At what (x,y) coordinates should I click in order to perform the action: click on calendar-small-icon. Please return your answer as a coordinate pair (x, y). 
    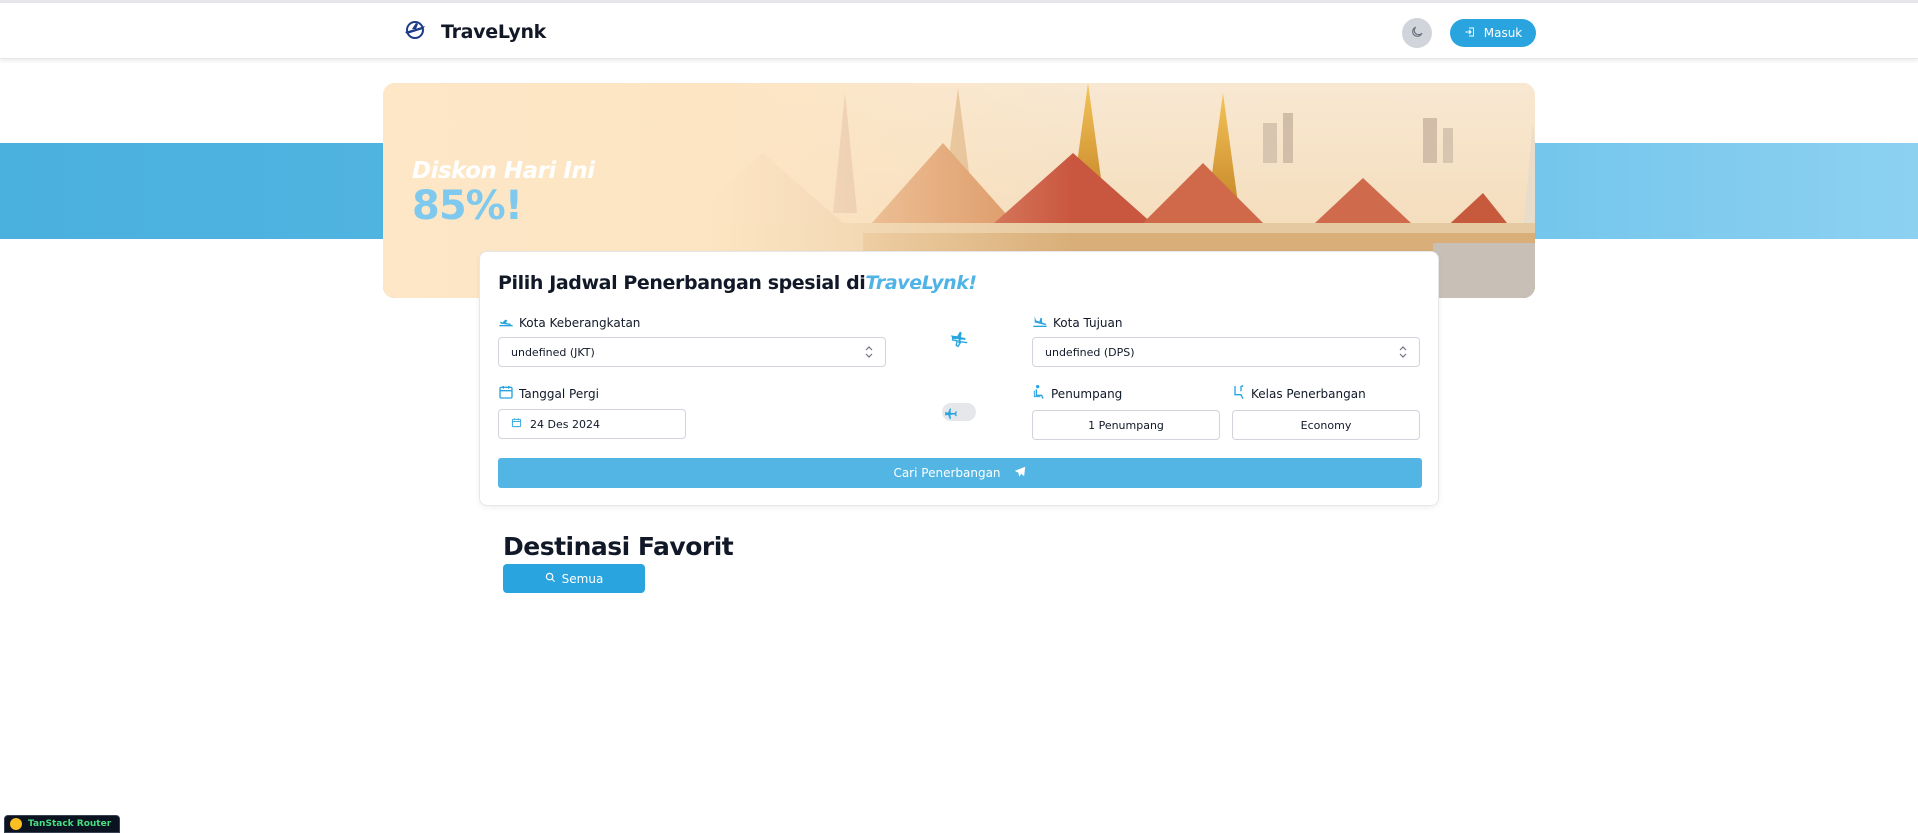
    Looking at the image, I should click on (516, 424).